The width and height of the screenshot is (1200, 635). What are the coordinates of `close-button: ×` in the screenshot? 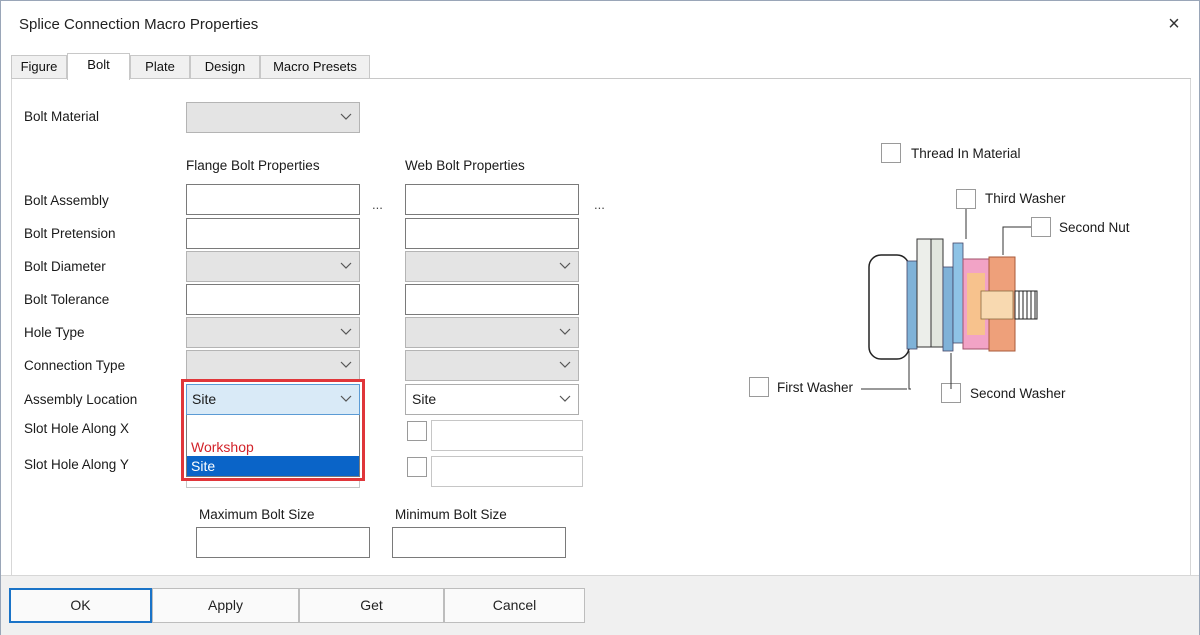 It's located at (1174, 24).